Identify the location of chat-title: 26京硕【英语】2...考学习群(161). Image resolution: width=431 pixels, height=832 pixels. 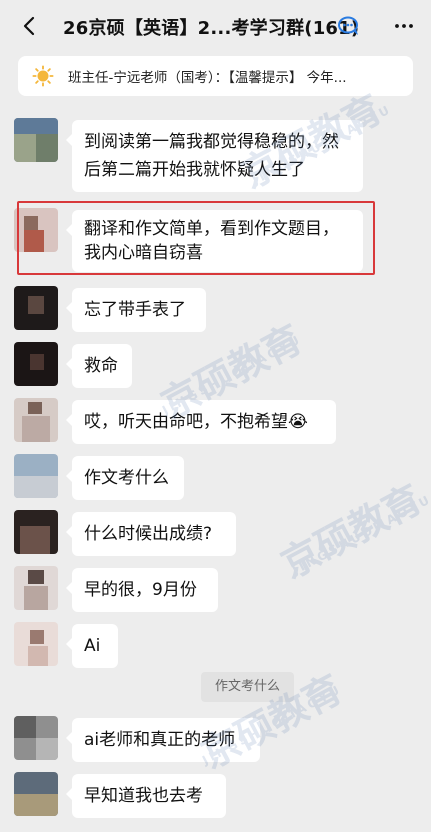
(211, 28).